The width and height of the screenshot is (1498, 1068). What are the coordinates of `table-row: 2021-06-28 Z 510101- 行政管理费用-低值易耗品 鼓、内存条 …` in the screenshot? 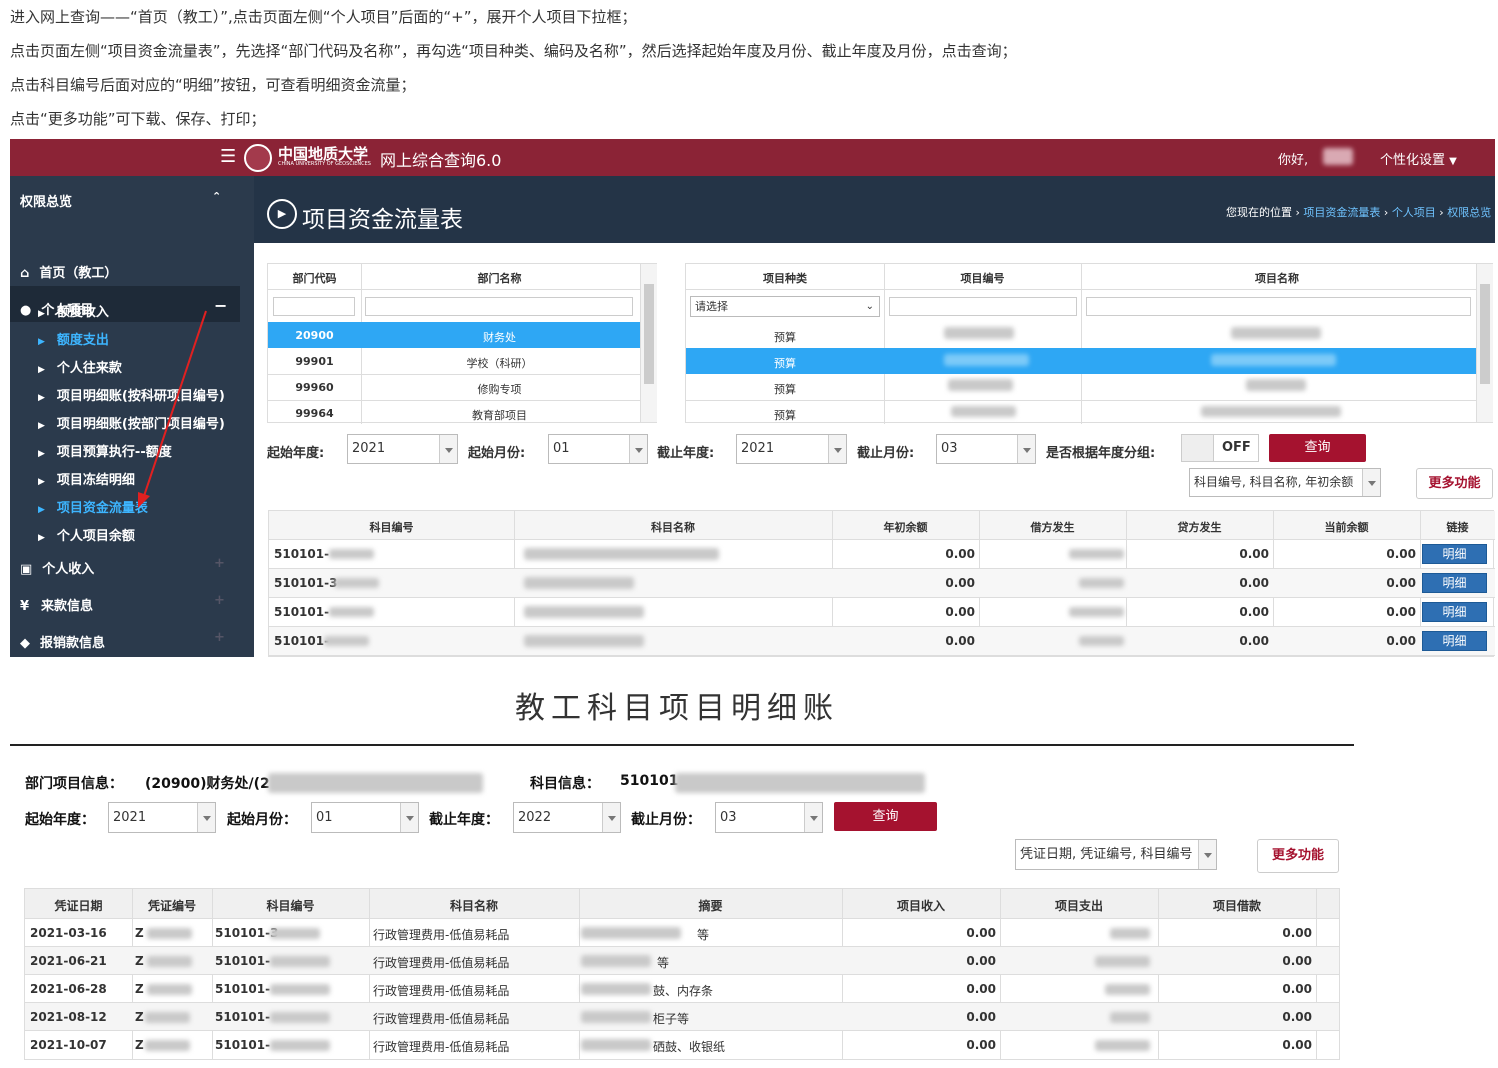 It's located at (682, 989).